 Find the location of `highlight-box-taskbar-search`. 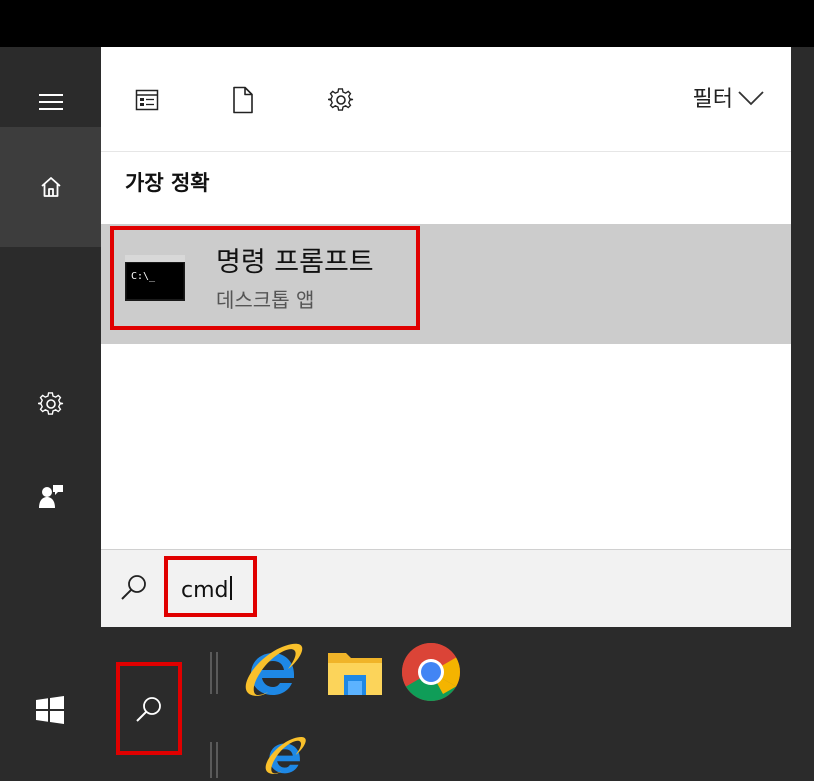

highlight-box-taskbar-search is located at coordinates (149, 708).